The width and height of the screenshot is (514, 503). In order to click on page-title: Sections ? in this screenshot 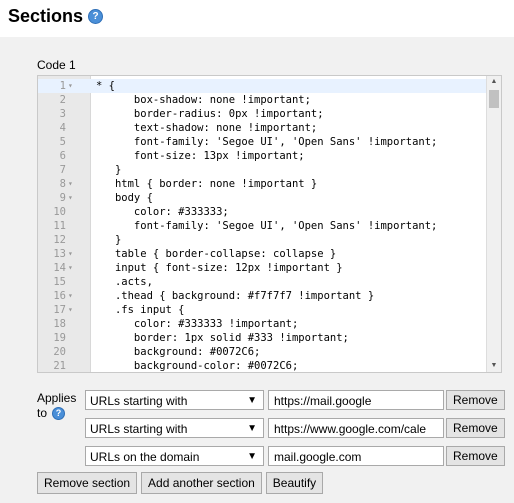, I will do `click(56, 16)`.